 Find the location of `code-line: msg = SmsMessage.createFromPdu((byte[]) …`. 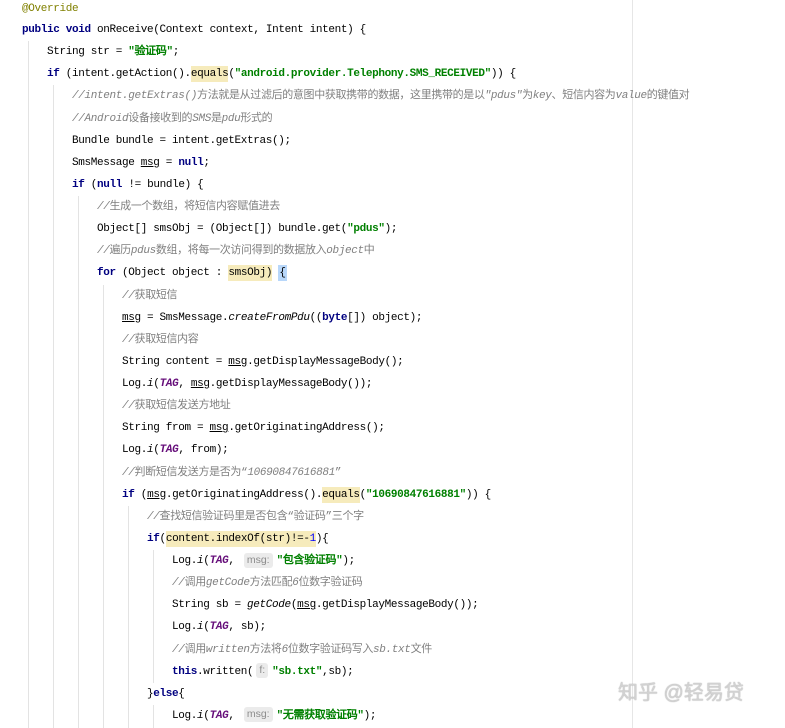

code-line: msg = SmsMessage.createFromPdu((byte[]) … is located at coordinates (403, 318).